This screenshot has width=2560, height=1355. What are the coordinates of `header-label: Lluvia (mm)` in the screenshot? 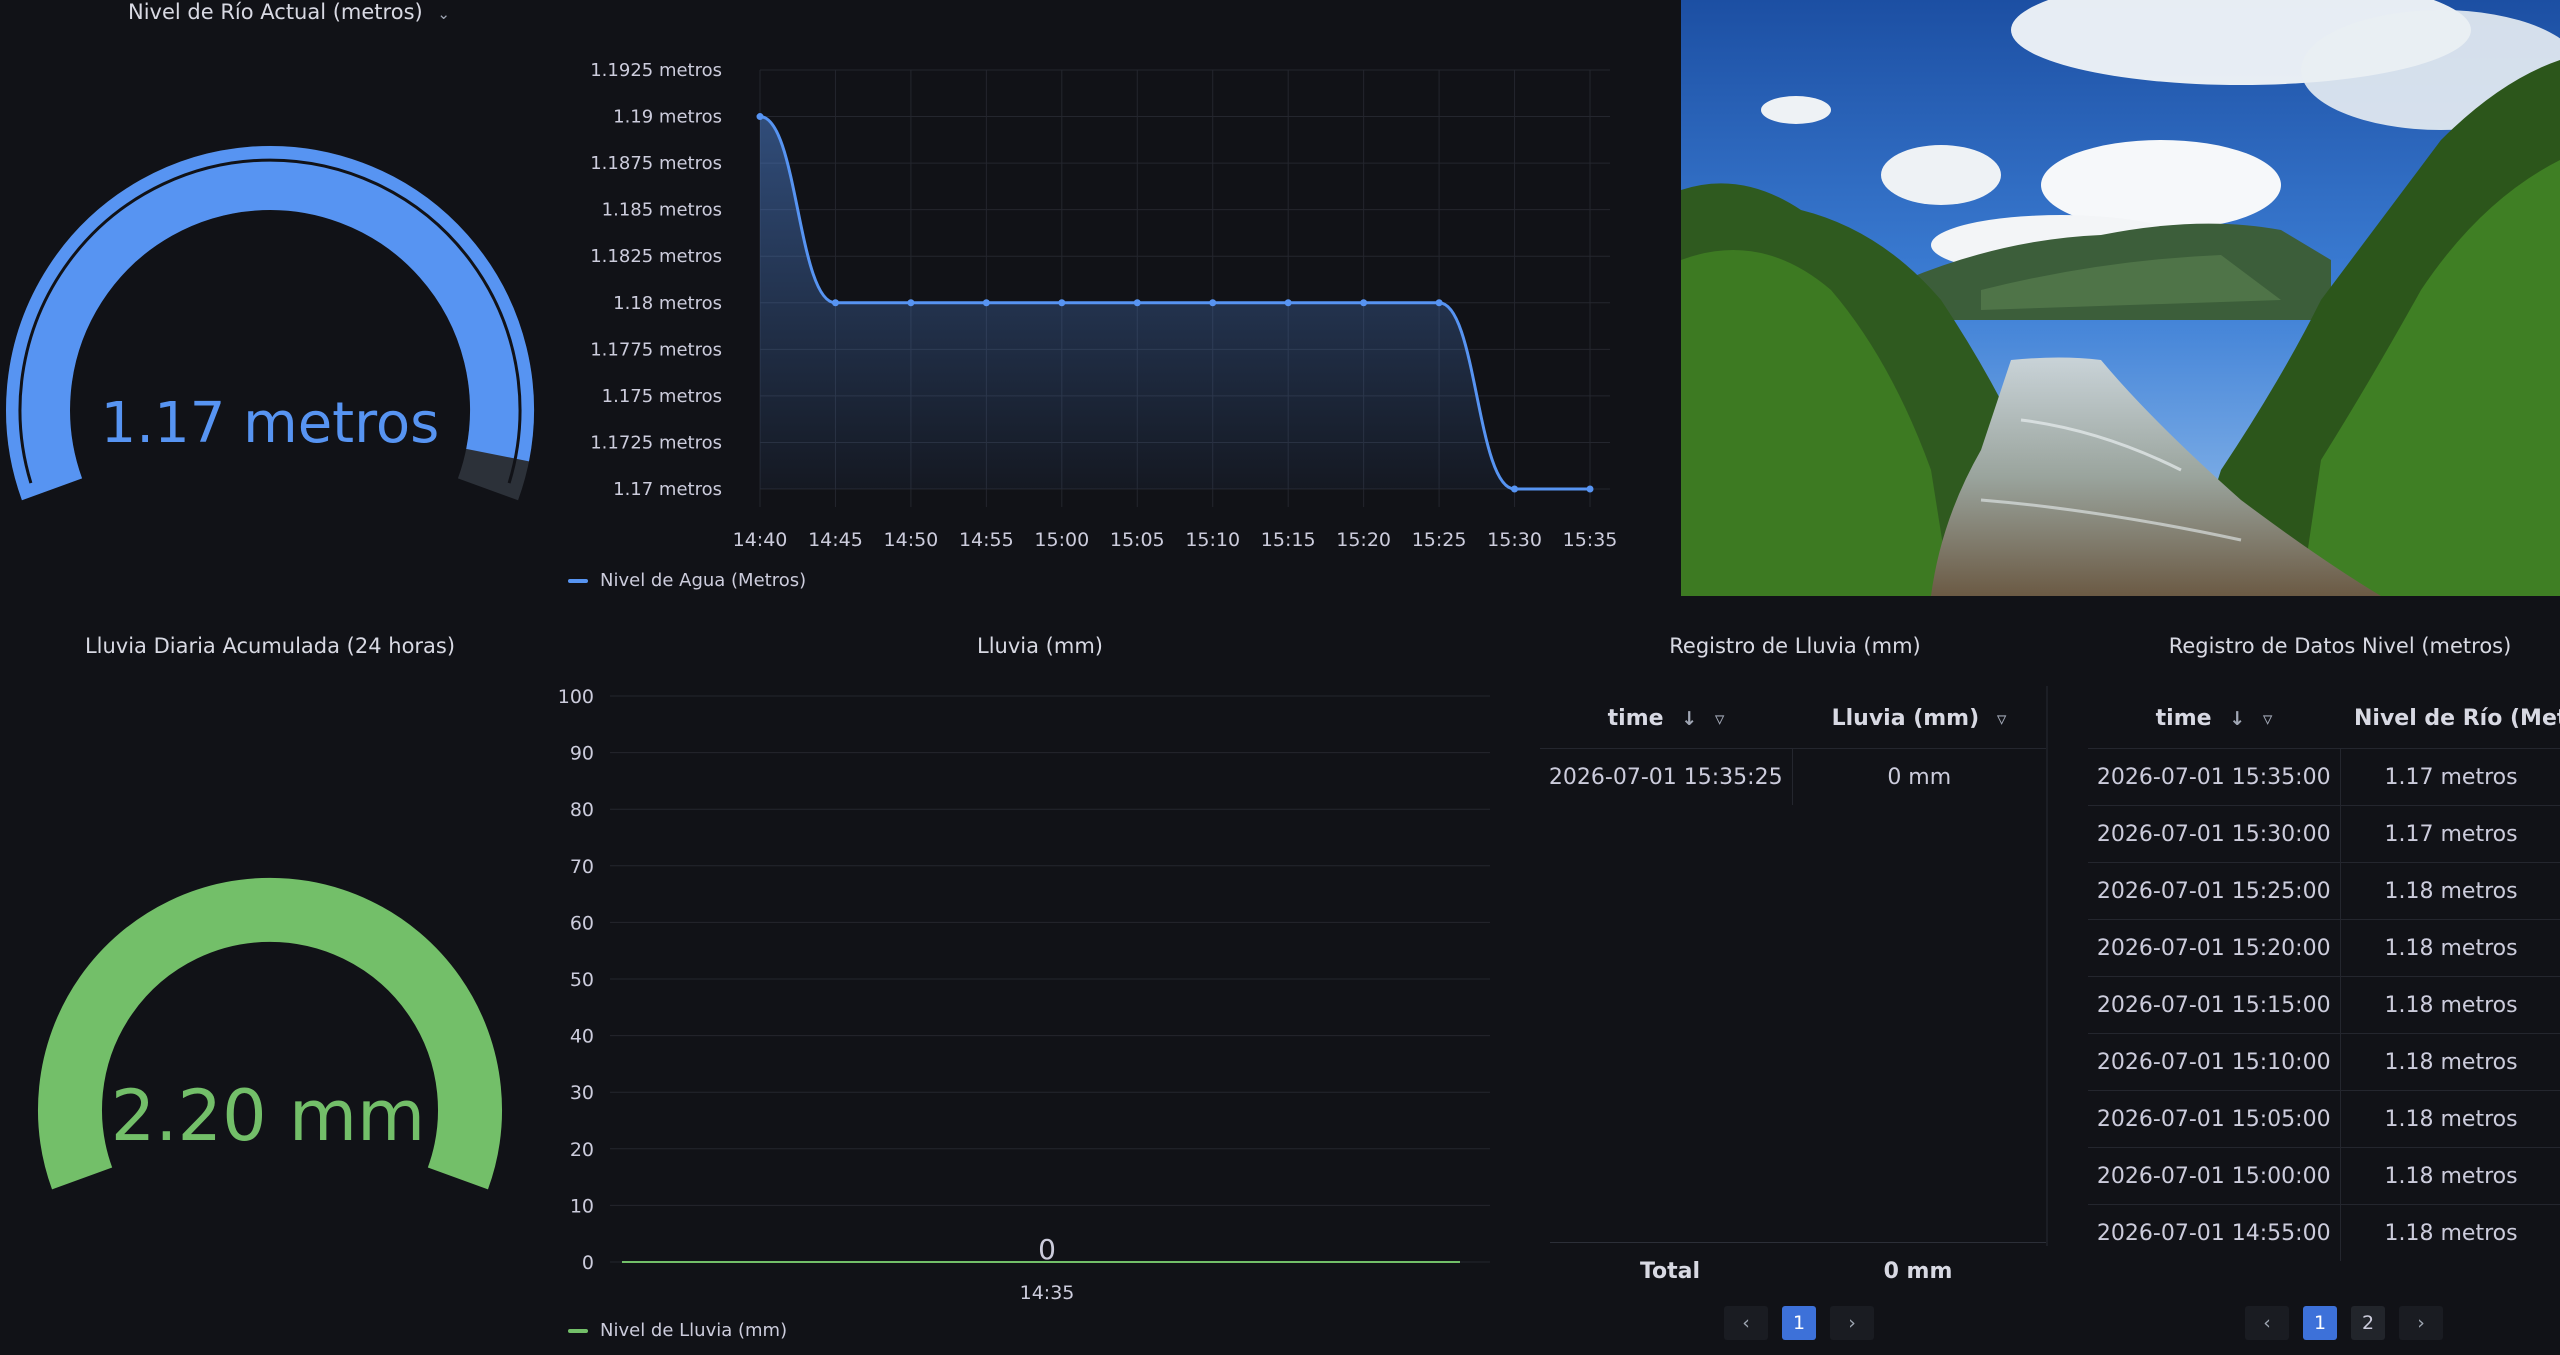 It's located at (1905, 718).